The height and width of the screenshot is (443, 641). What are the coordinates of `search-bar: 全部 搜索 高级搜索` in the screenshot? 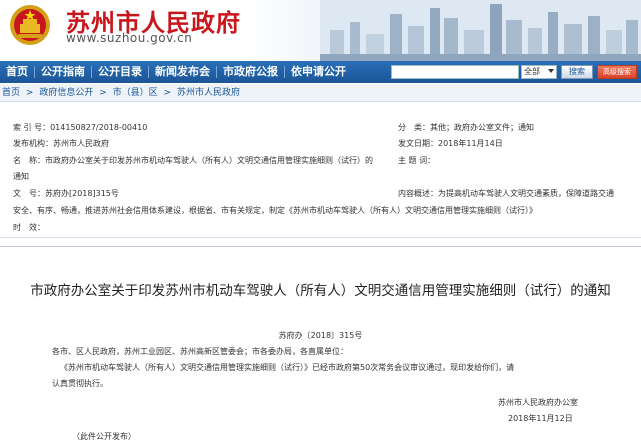 It's located at (516, 72).